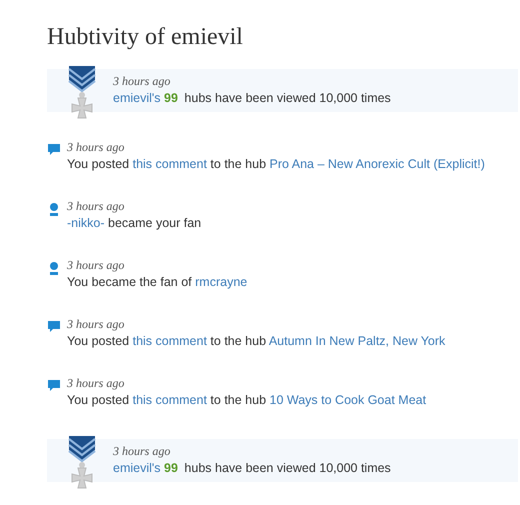 This screenshot has width=520, height=505. I want to click on activity-text: You became the fan of rmcrayne, so click(157, 282).